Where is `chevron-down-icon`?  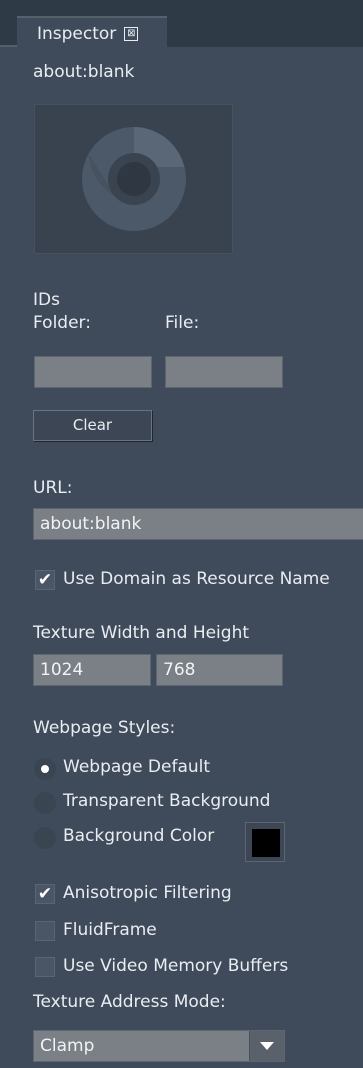 chevron-down-icon is located at coordinates (266, 1046).